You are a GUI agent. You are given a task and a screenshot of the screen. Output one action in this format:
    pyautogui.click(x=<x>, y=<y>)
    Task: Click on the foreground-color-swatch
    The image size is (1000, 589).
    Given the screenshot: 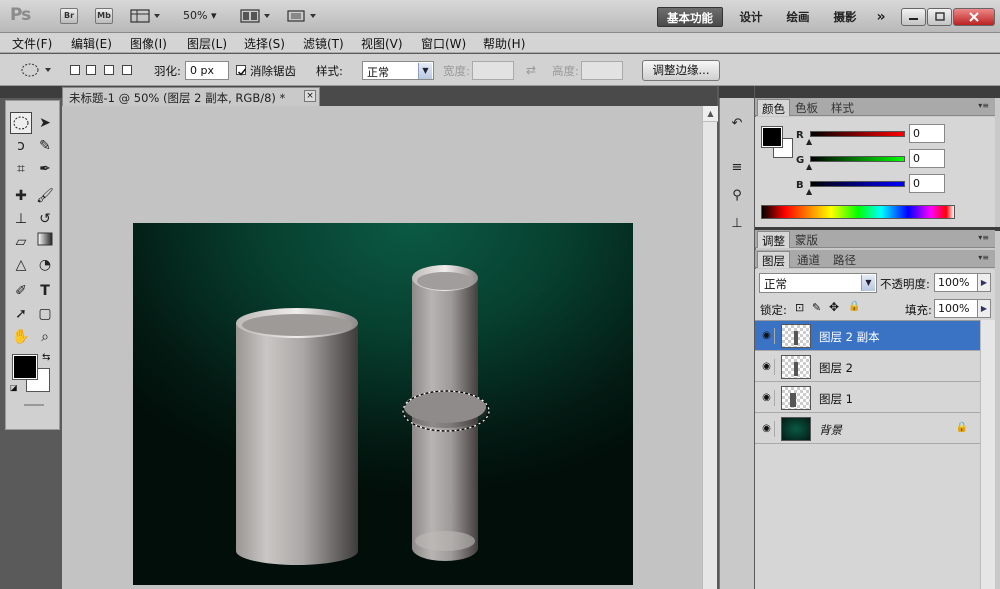 What is the action you would take?
    pyautogui.click(x=25, y=367)
    